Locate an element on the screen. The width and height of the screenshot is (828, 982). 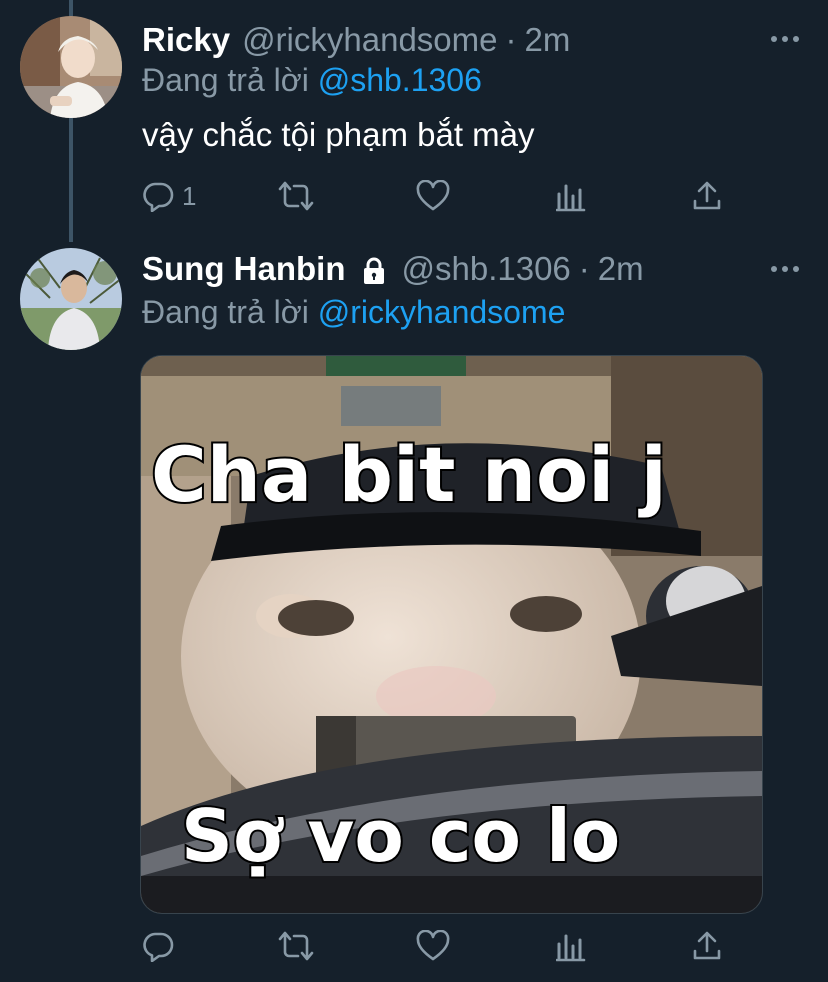
reply-button: 1 is located at coordinates (169, 196).